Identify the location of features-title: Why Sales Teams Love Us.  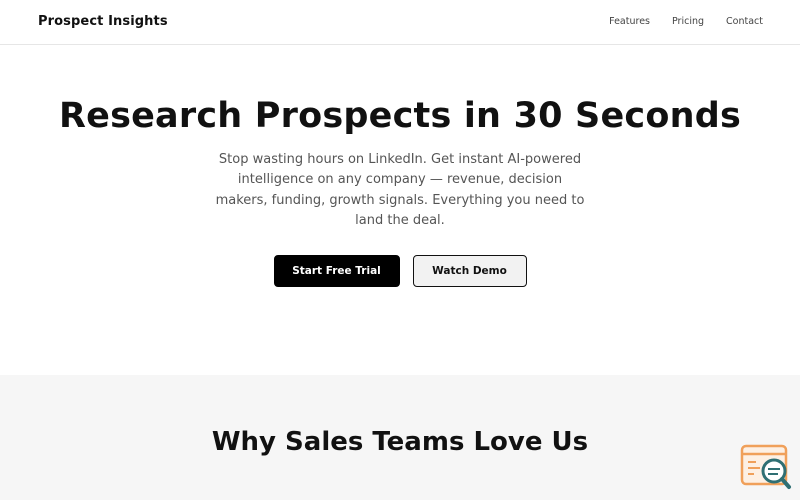
(400, 442).